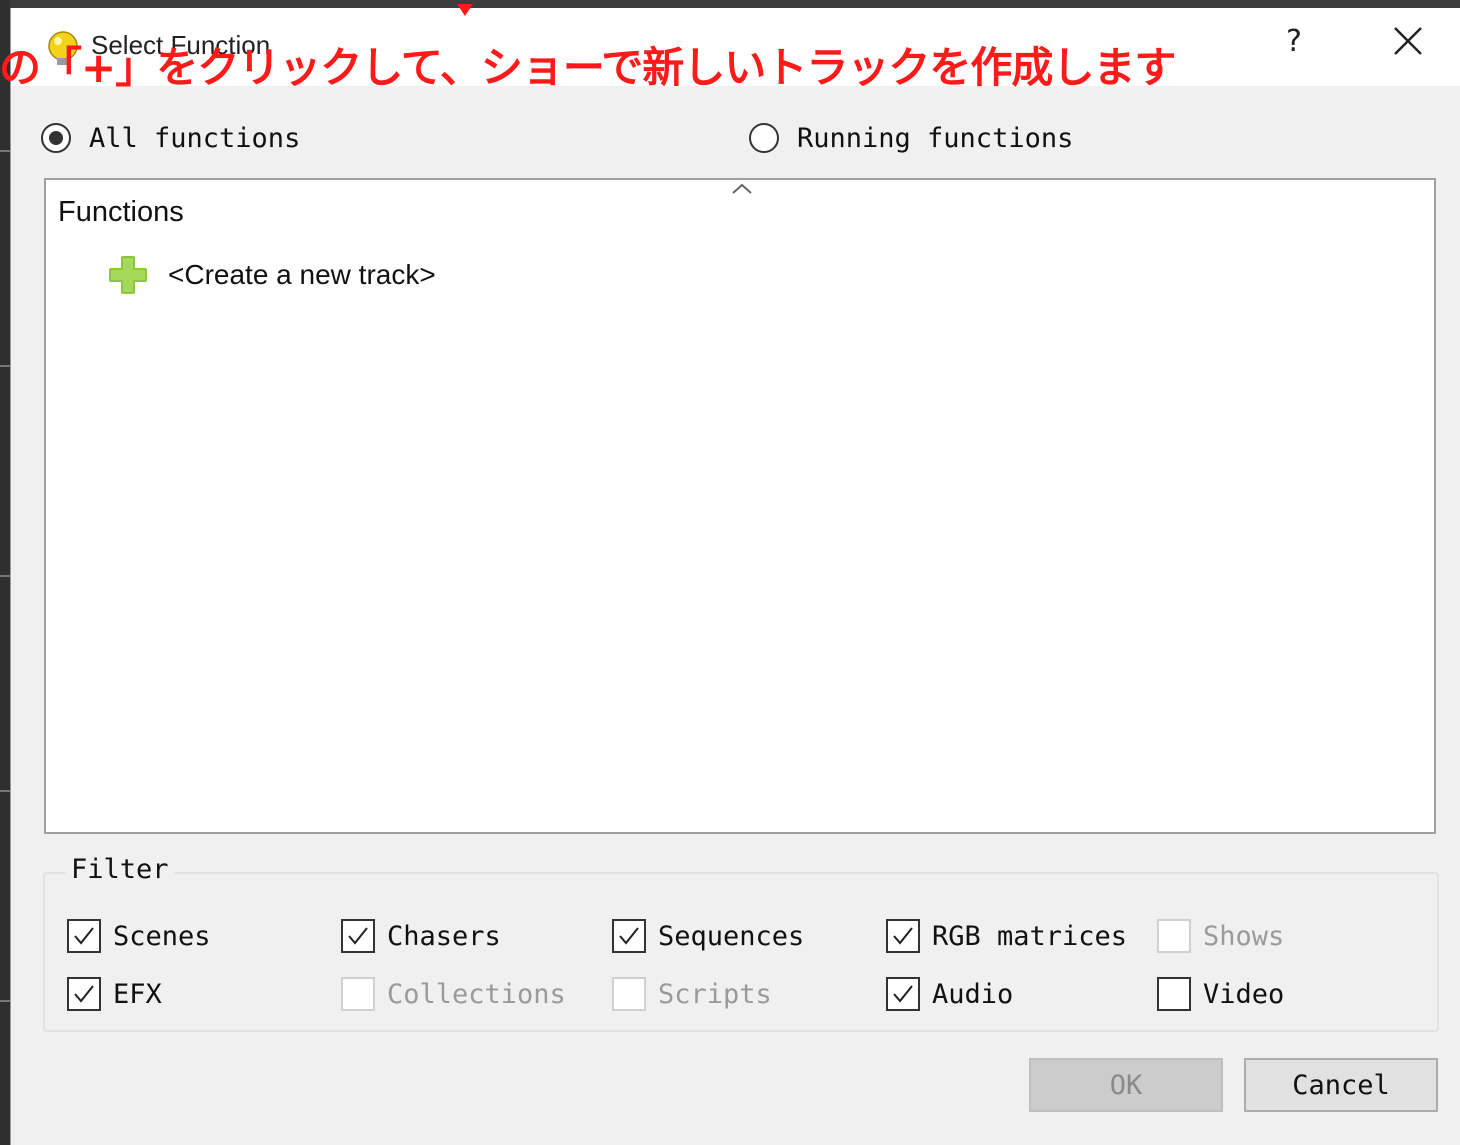  Describe the element at coordinates (444, 936) in the screenshot. I see `checkbox-chasers-label: Chasers` at that location.